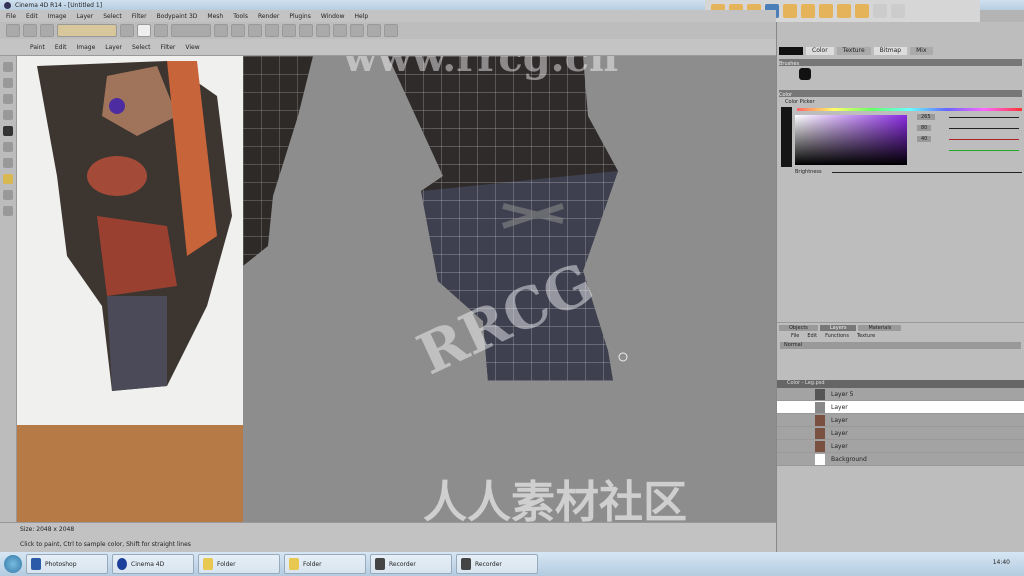  I want to click on layer-row: Layer 5, so click(900, 394).